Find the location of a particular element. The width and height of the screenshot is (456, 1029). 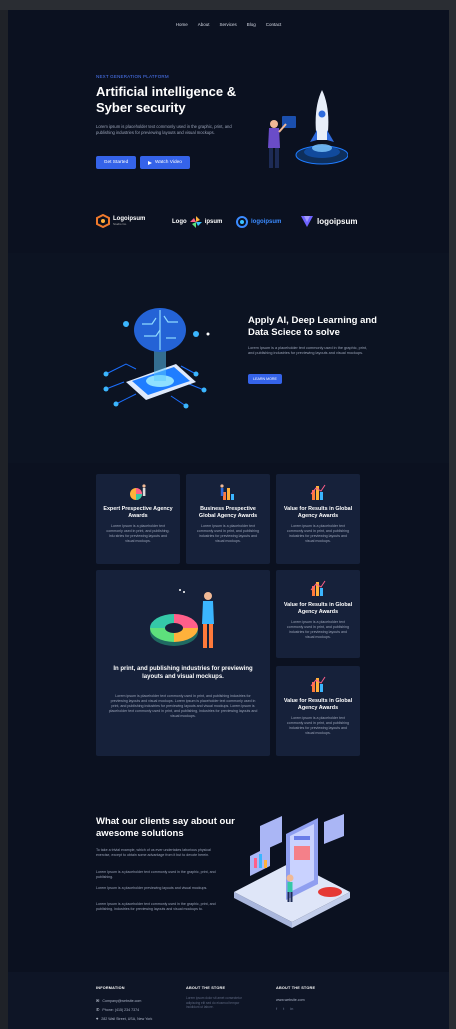

footer-social: f t in is located at coordinates (284, 1008).